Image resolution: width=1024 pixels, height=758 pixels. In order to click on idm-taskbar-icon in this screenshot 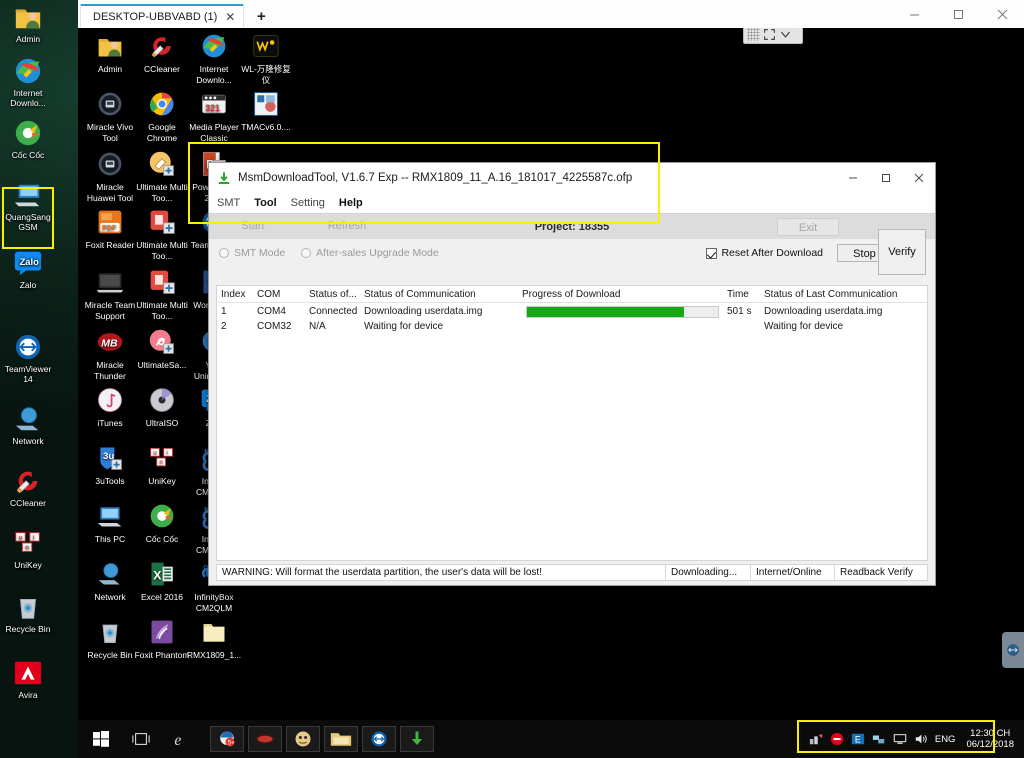, I will do `click(417, 739)`.